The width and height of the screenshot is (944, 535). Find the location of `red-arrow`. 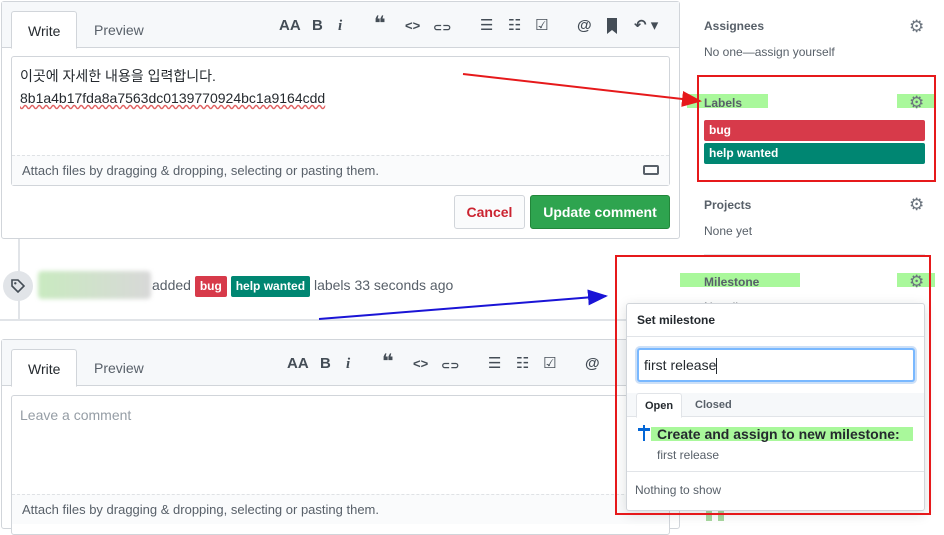

red-arrow is located at coordinates (582, 90).